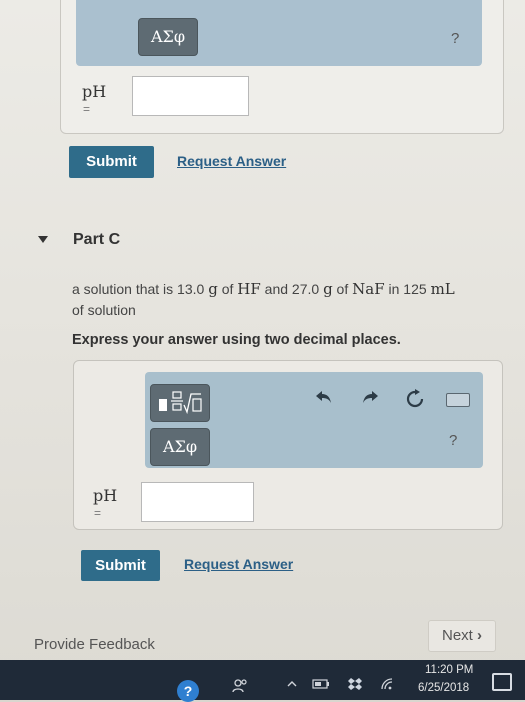  Describe the element at coordinates (415, 402) in the screenshot. I see `reset-icon` at that location.